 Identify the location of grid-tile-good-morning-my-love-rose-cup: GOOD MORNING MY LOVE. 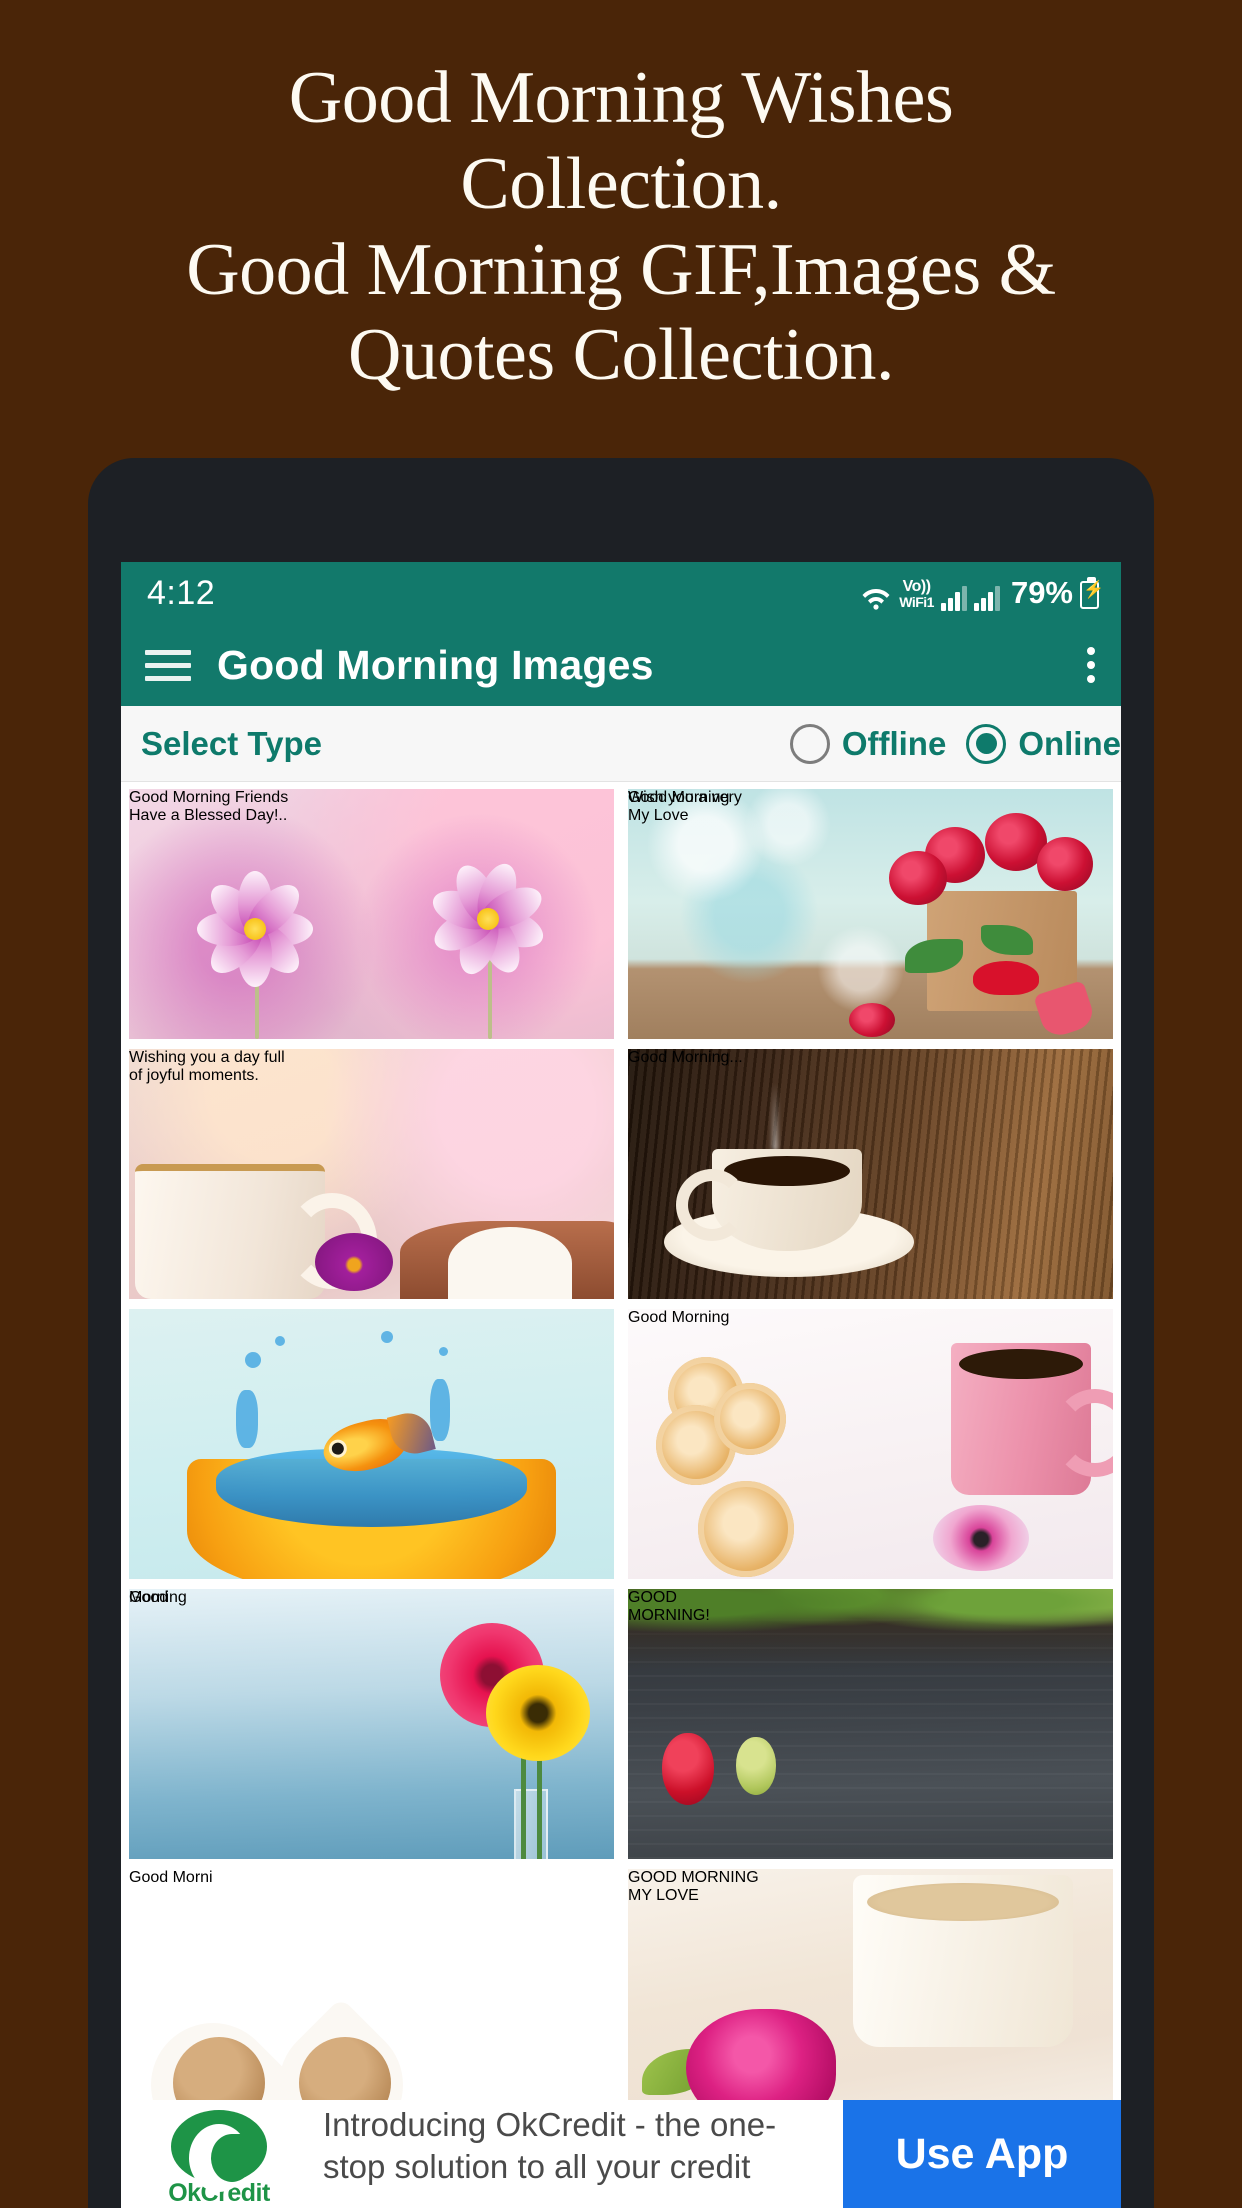
(870, 1994).